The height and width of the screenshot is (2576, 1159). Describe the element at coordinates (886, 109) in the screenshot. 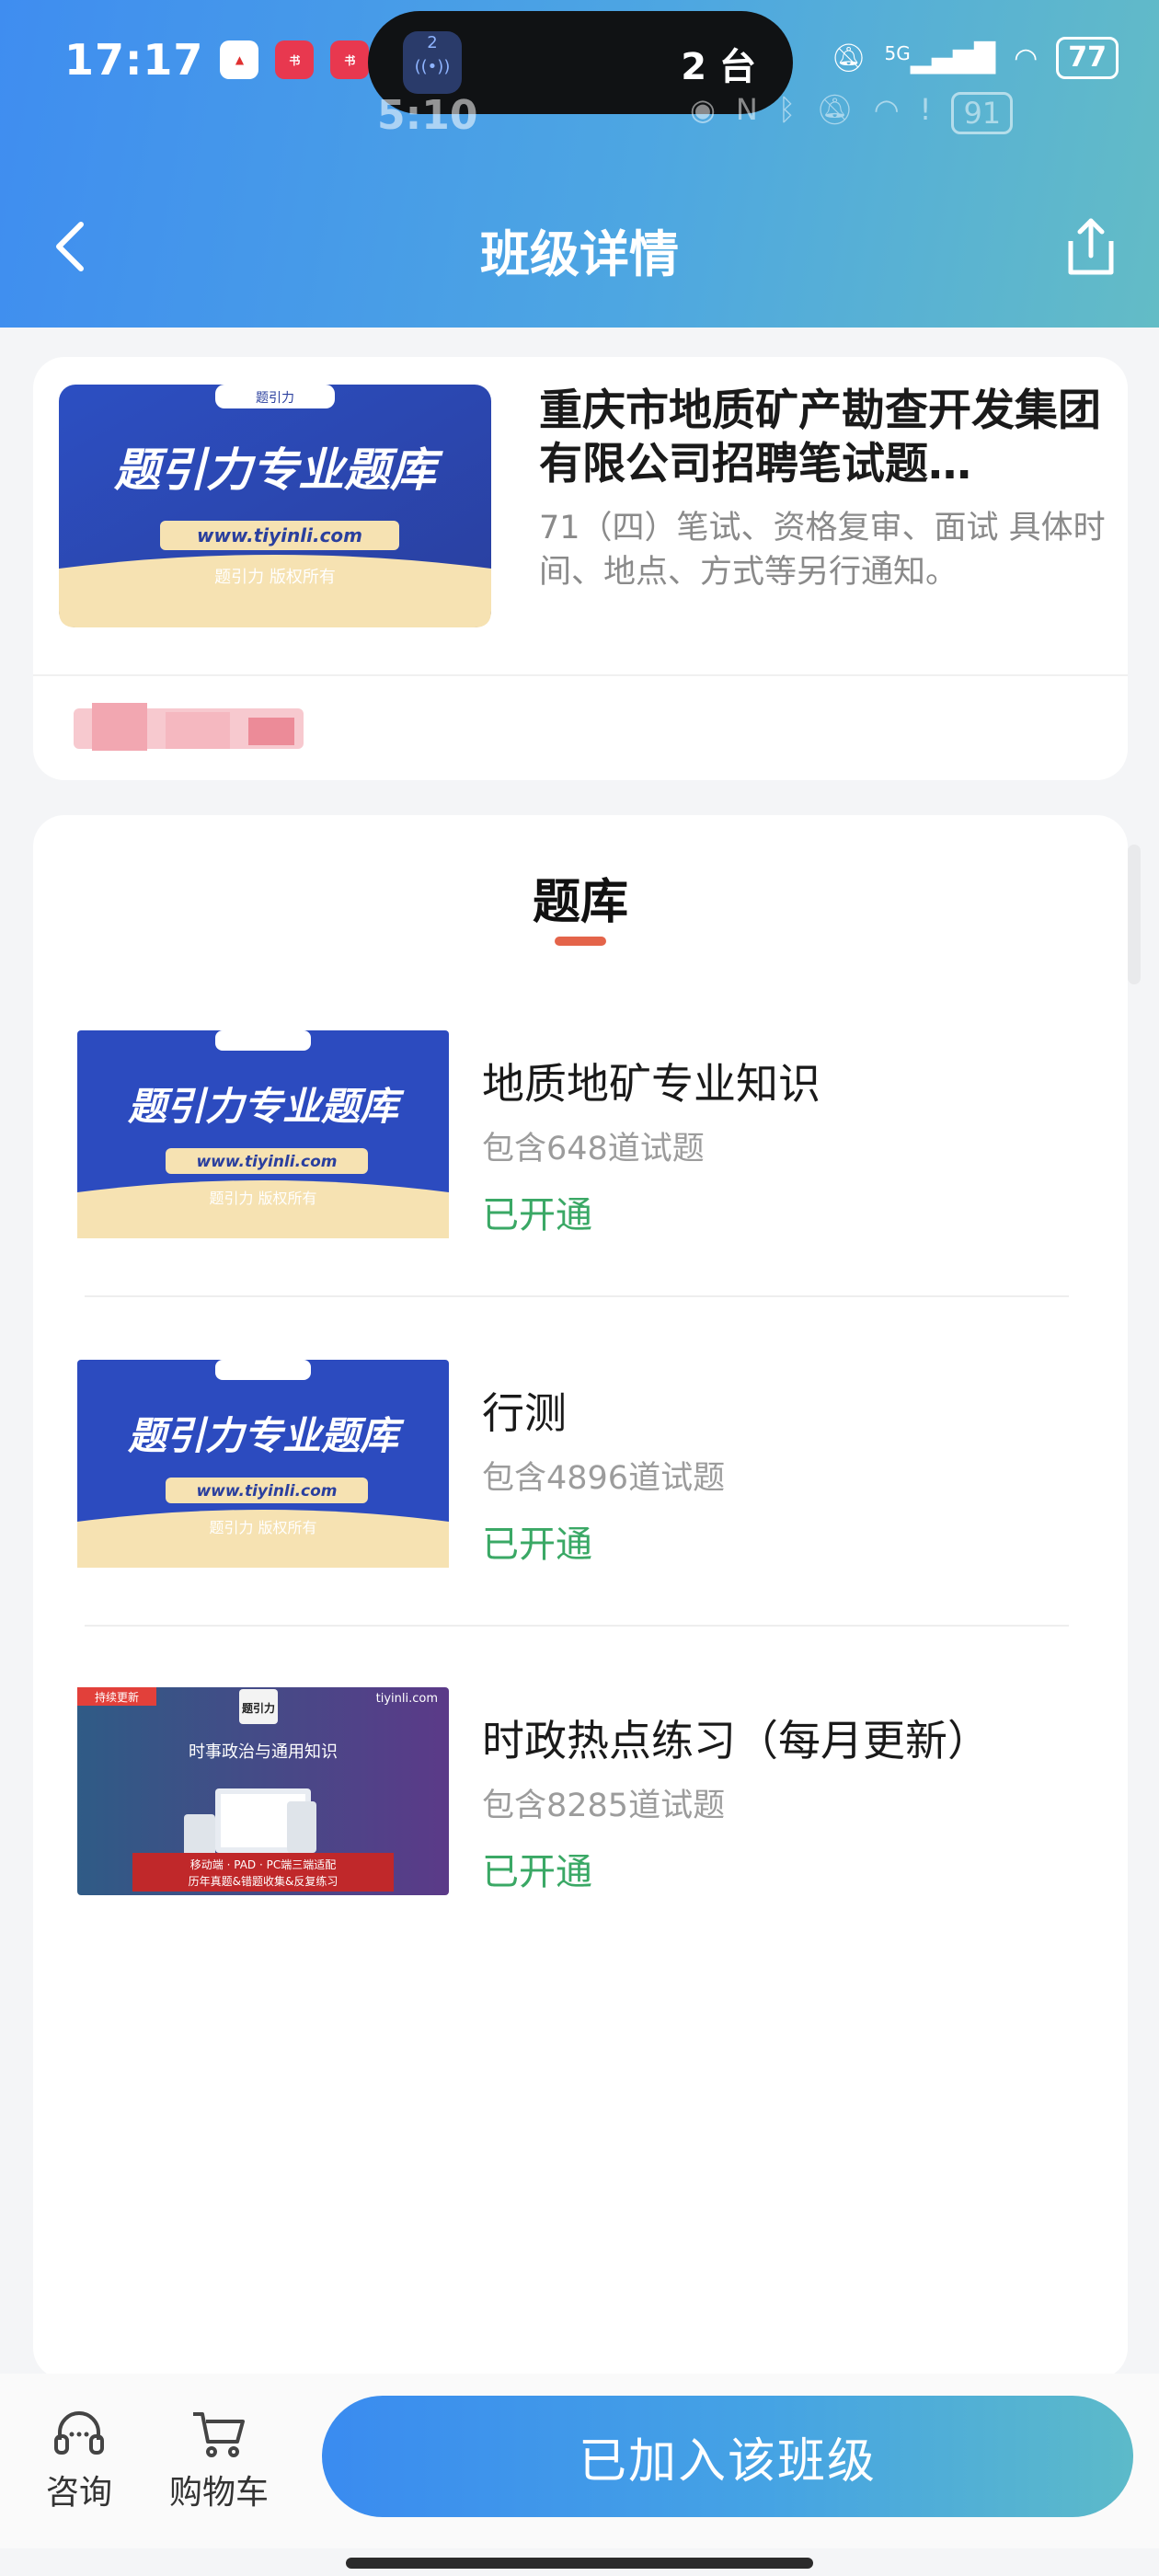

I see `ghost-wifi-icon: ◠` at that location.